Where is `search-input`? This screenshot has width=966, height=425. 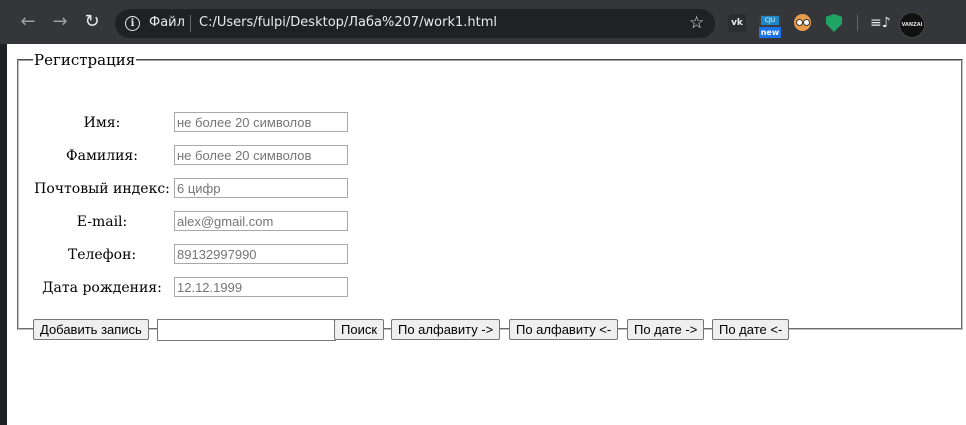 search-input is located at coordinates (246, 330).